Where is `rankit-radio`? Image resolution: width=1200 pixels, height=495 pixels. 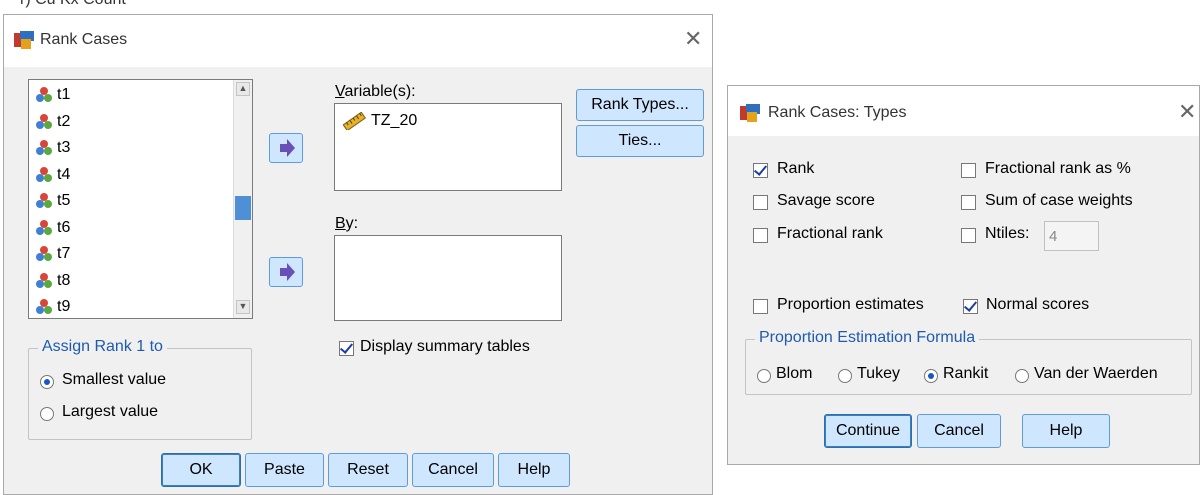
rankit-radio is located at coordinates (931, 376).